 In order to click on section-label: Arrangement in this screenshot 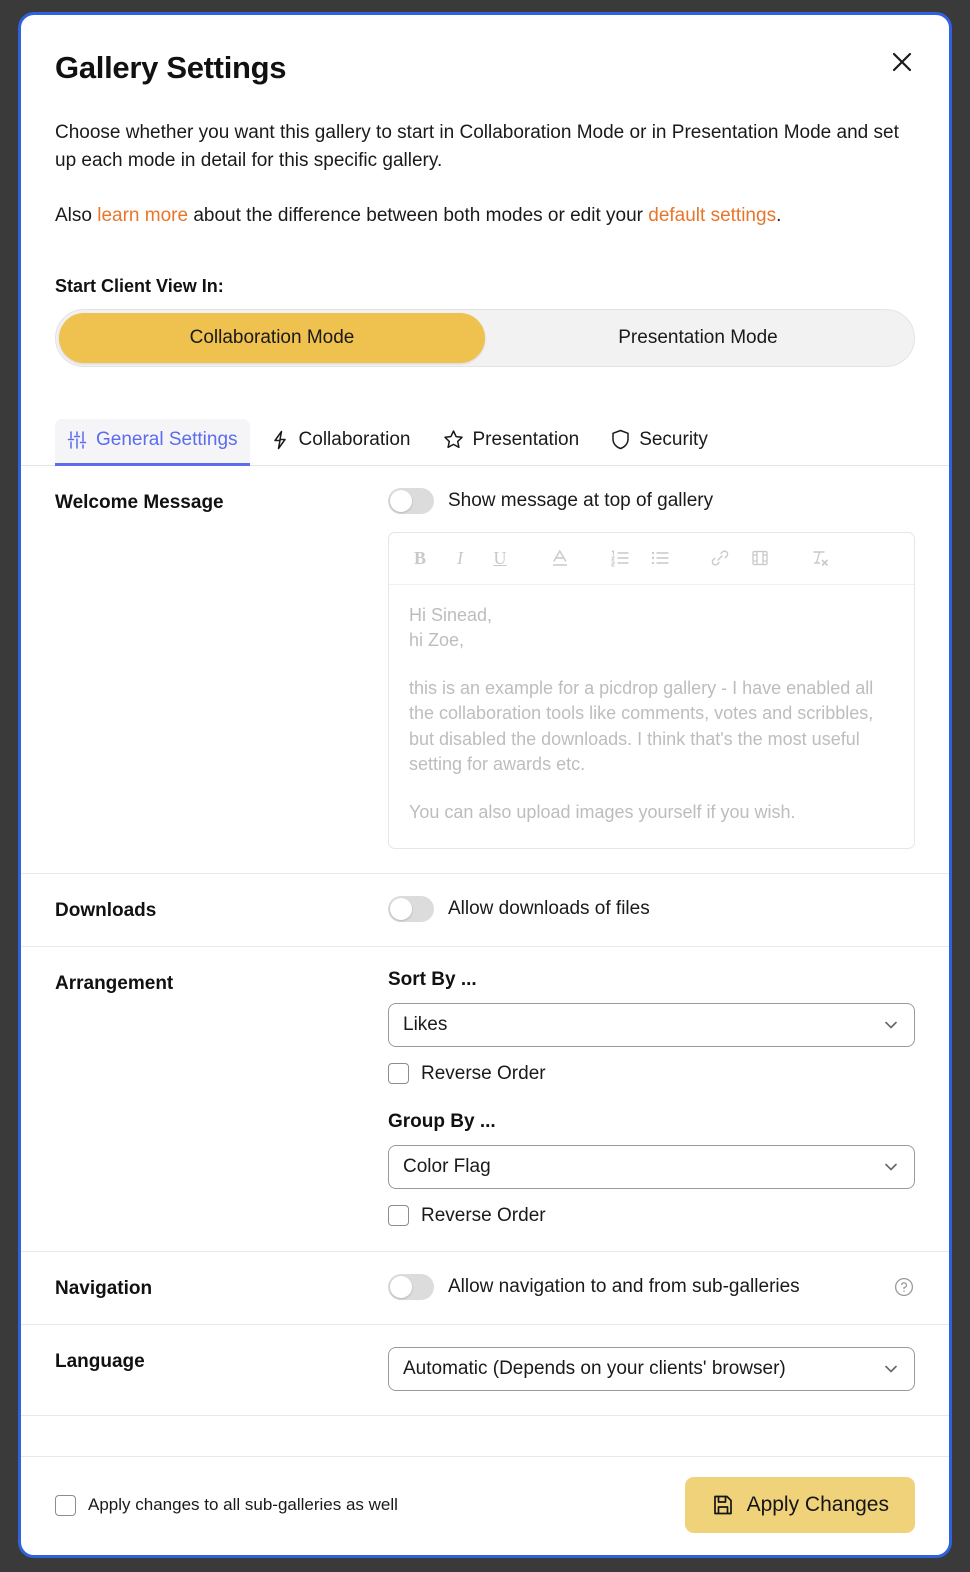, I will do `click(114, 983)`.